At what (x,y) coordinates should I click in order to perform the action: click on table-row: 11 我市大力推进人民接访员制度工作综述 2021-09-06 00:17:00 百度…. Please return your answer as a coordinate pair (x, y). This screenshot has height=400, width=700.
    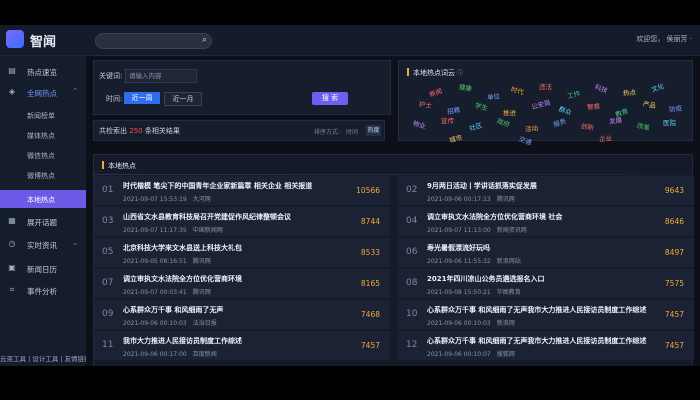
    Looking at the image, I should click on (242, 345).